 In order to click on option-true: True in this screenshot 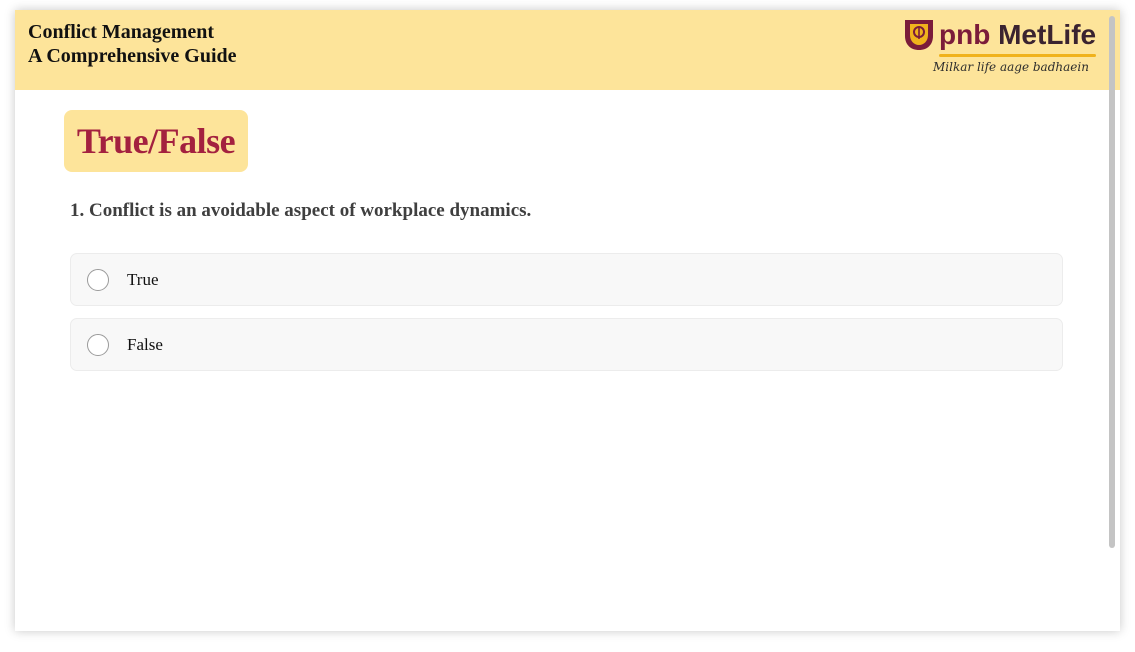, I will do `click(566, 279)`.